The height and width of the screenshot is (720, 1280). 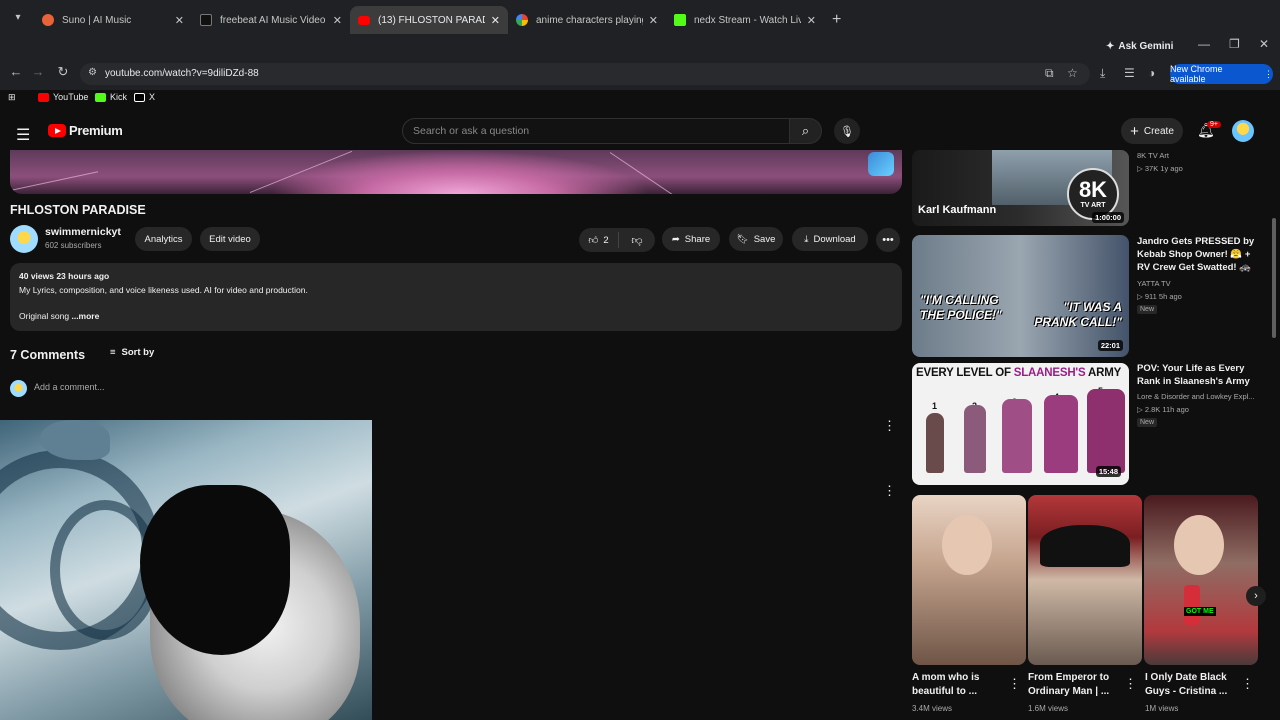 What do you see at coordinates (1139, 46) in the screenshot?
I see `ask-gemini-button: ✦ Ask Gemini` at bounding box center [1139, 46].